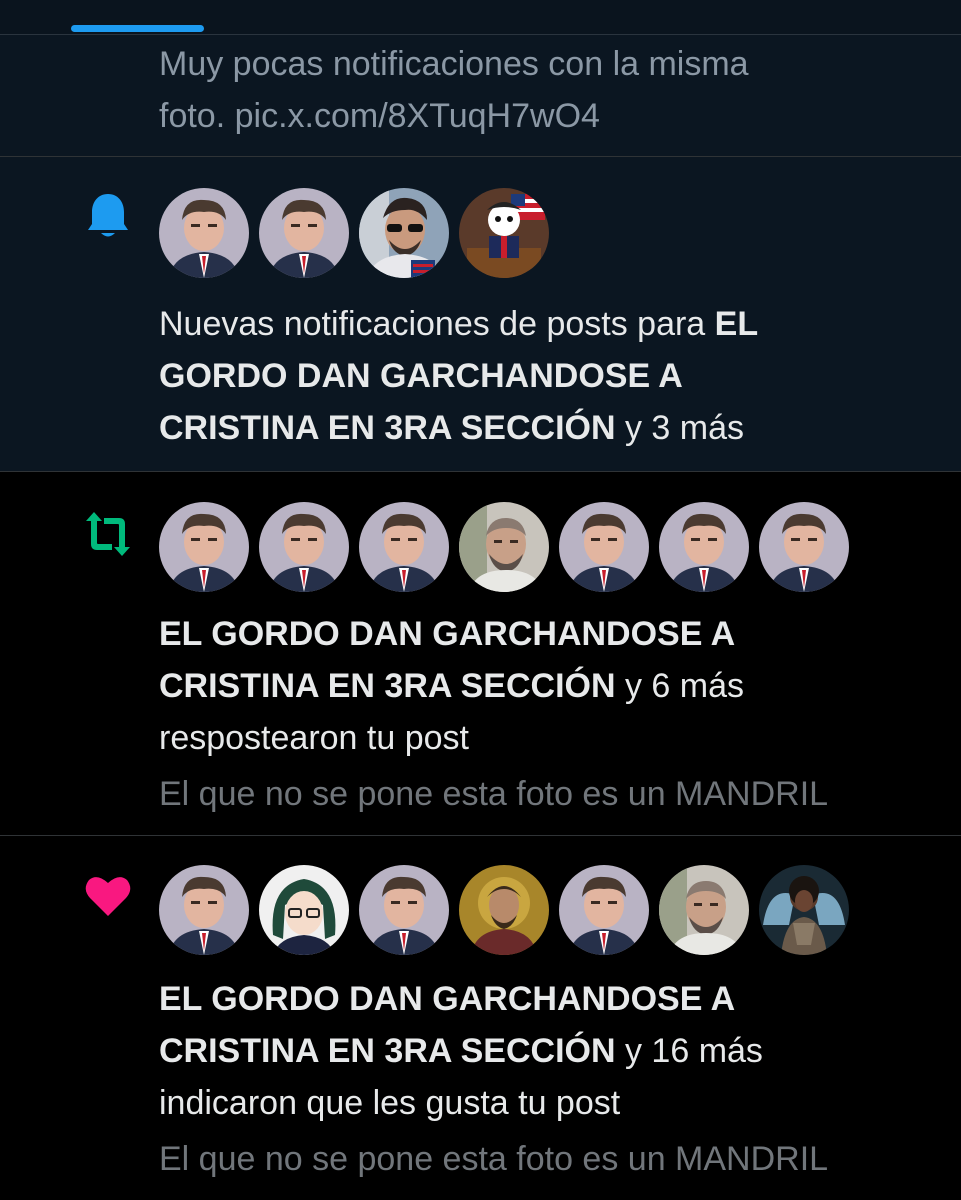 The height and width of the screenshot is (1200, 961). What do you see at coordinates (736, 324) in the screenshot?
I see `user-name: EL` at bounding box center [736, 324].